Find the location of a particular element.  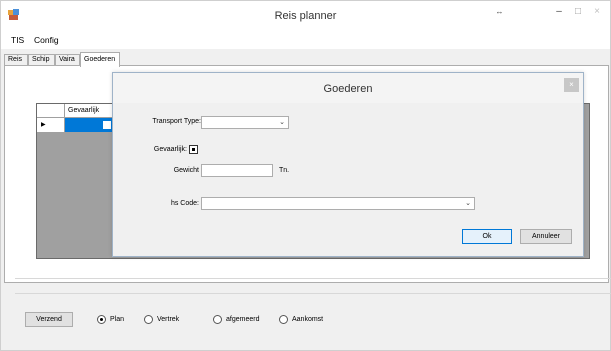

radio-plan is located at coordinates (101, 319).